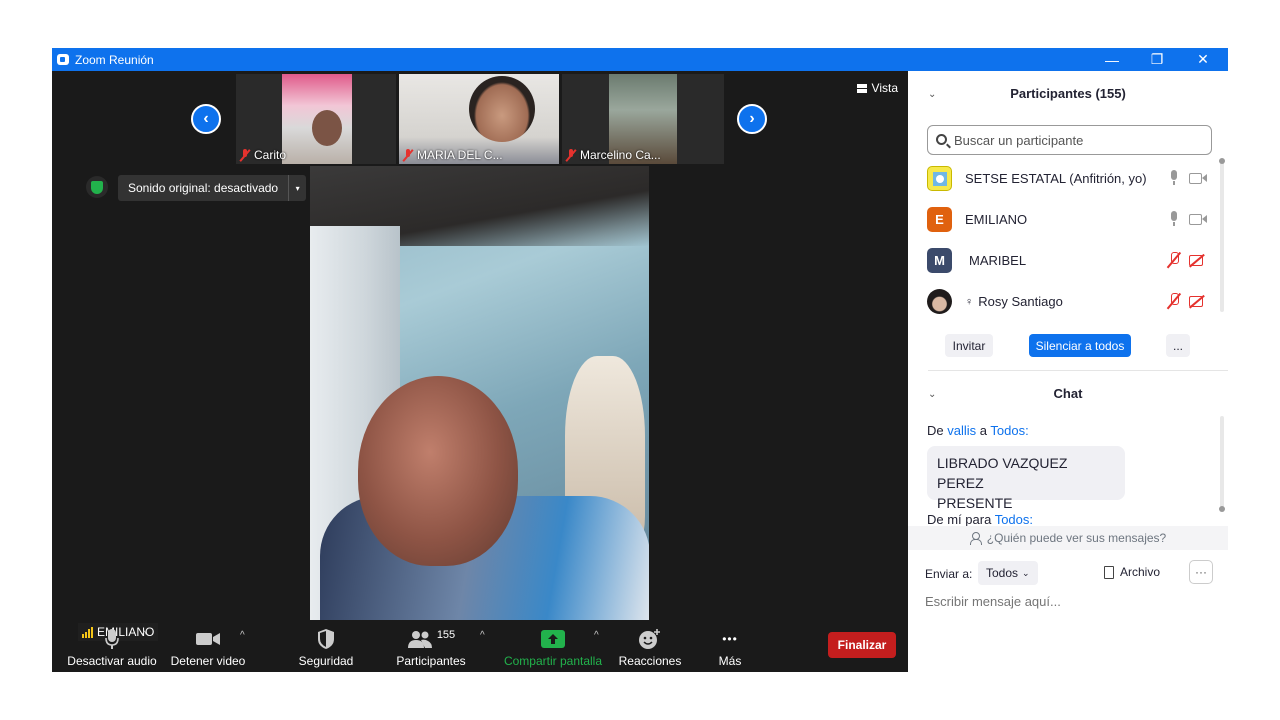 This screenshot has height=720, width=1280. I want to click on file-icon, so click(1109, 572).